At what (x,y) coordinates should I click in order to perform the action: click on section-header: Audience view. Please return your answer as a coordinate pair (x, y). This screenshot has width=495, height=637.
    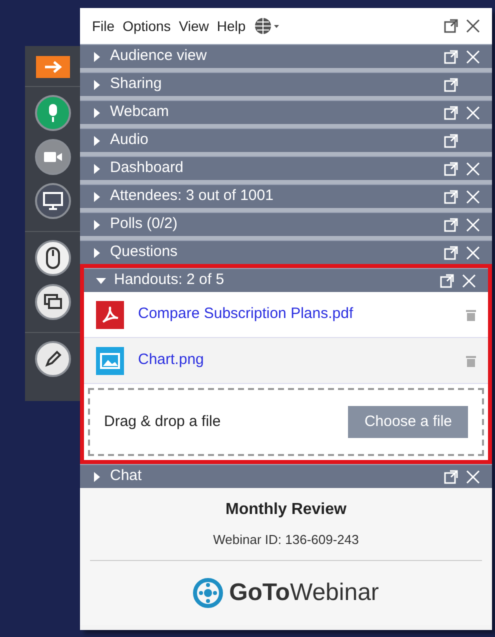
    Looking at the image, I should click on (286, 56).